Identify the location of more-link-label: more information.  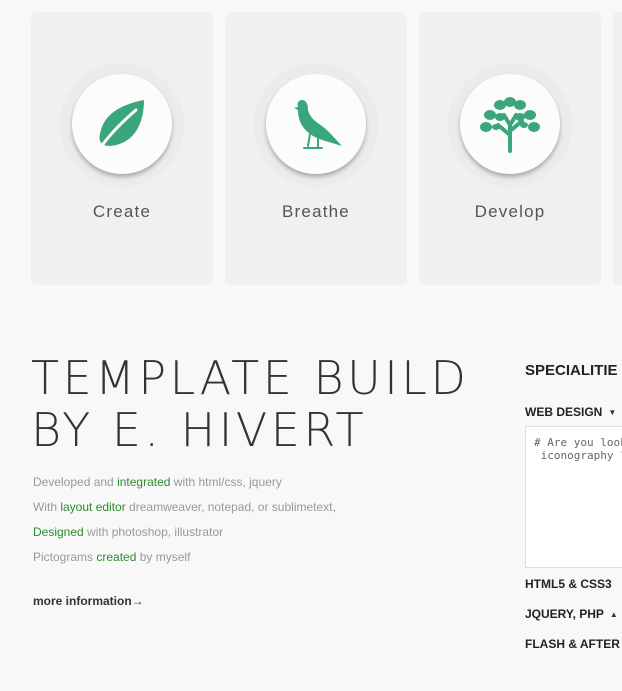
(82, 601).